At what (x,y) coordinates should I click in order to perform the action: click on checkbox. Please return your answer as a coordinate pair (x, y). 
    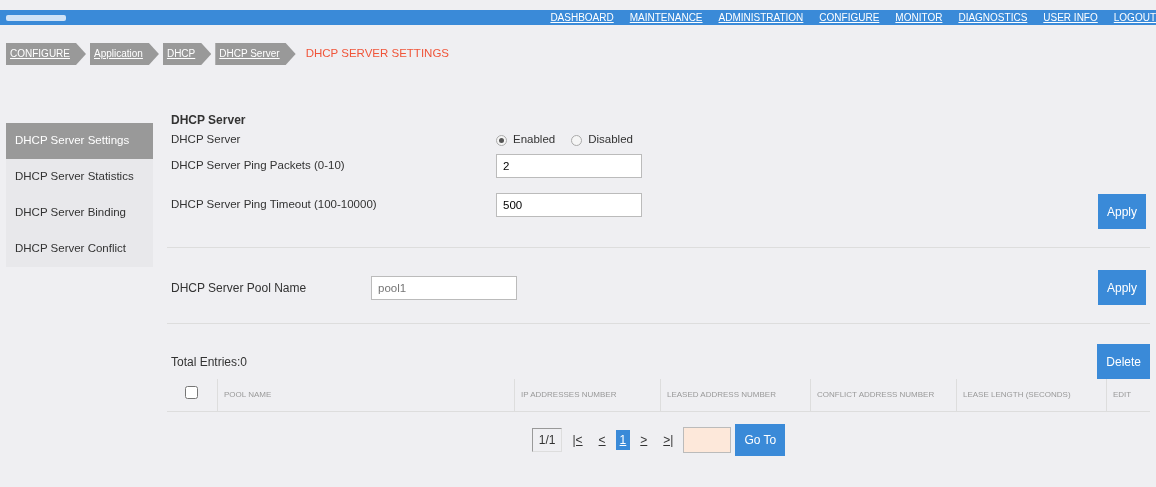
    Looking at the image, I should click on (191, 392).